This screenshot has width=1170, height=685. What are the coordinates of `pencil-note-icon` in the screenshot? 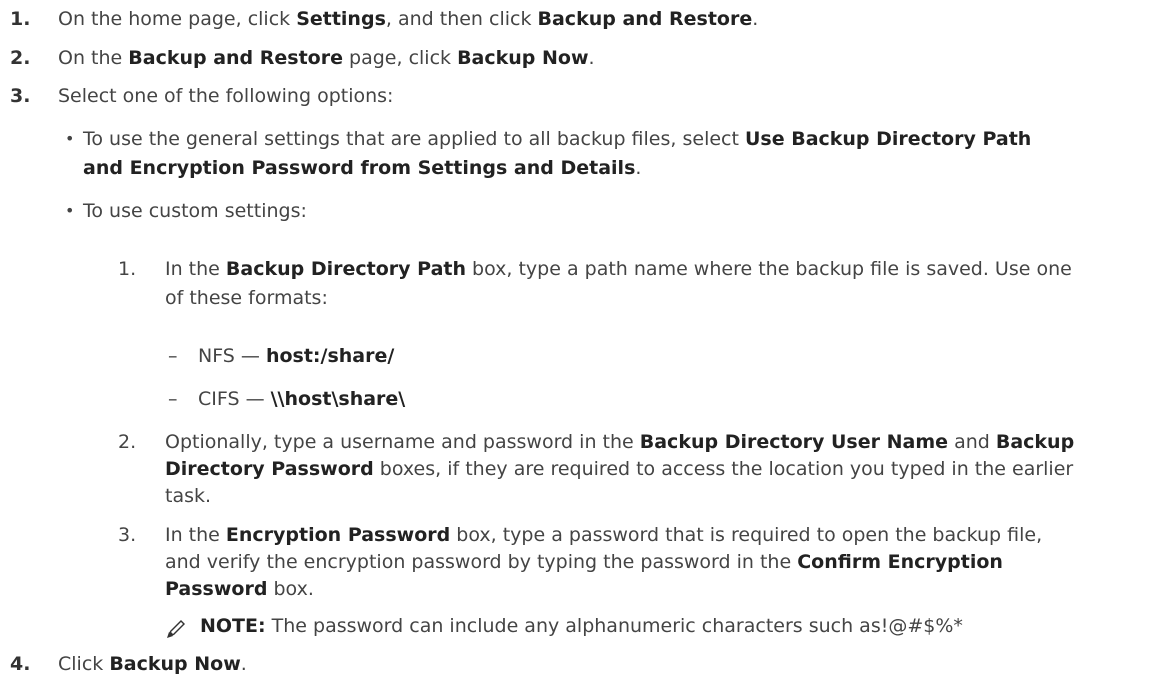 It's located at (176, 629).